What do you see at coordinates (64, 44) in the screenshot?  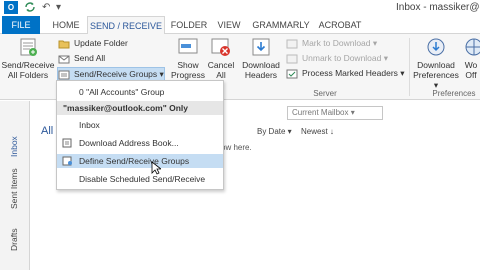 I see `update-folder-icon` at bounding box center [64, 44].